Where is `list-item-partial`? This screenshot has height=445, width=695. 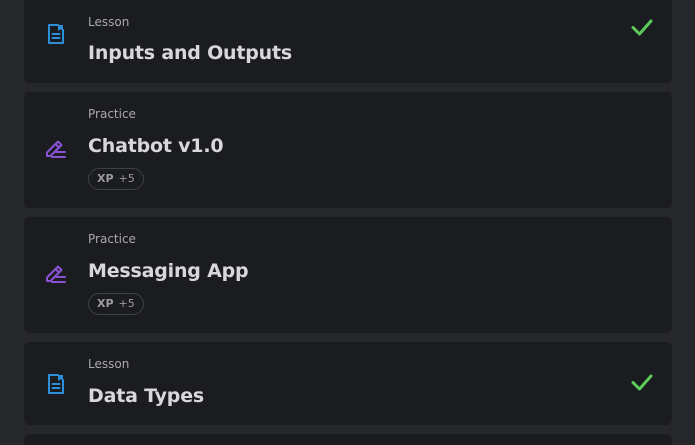
list-item-partial is located at coordinates (348, 439).